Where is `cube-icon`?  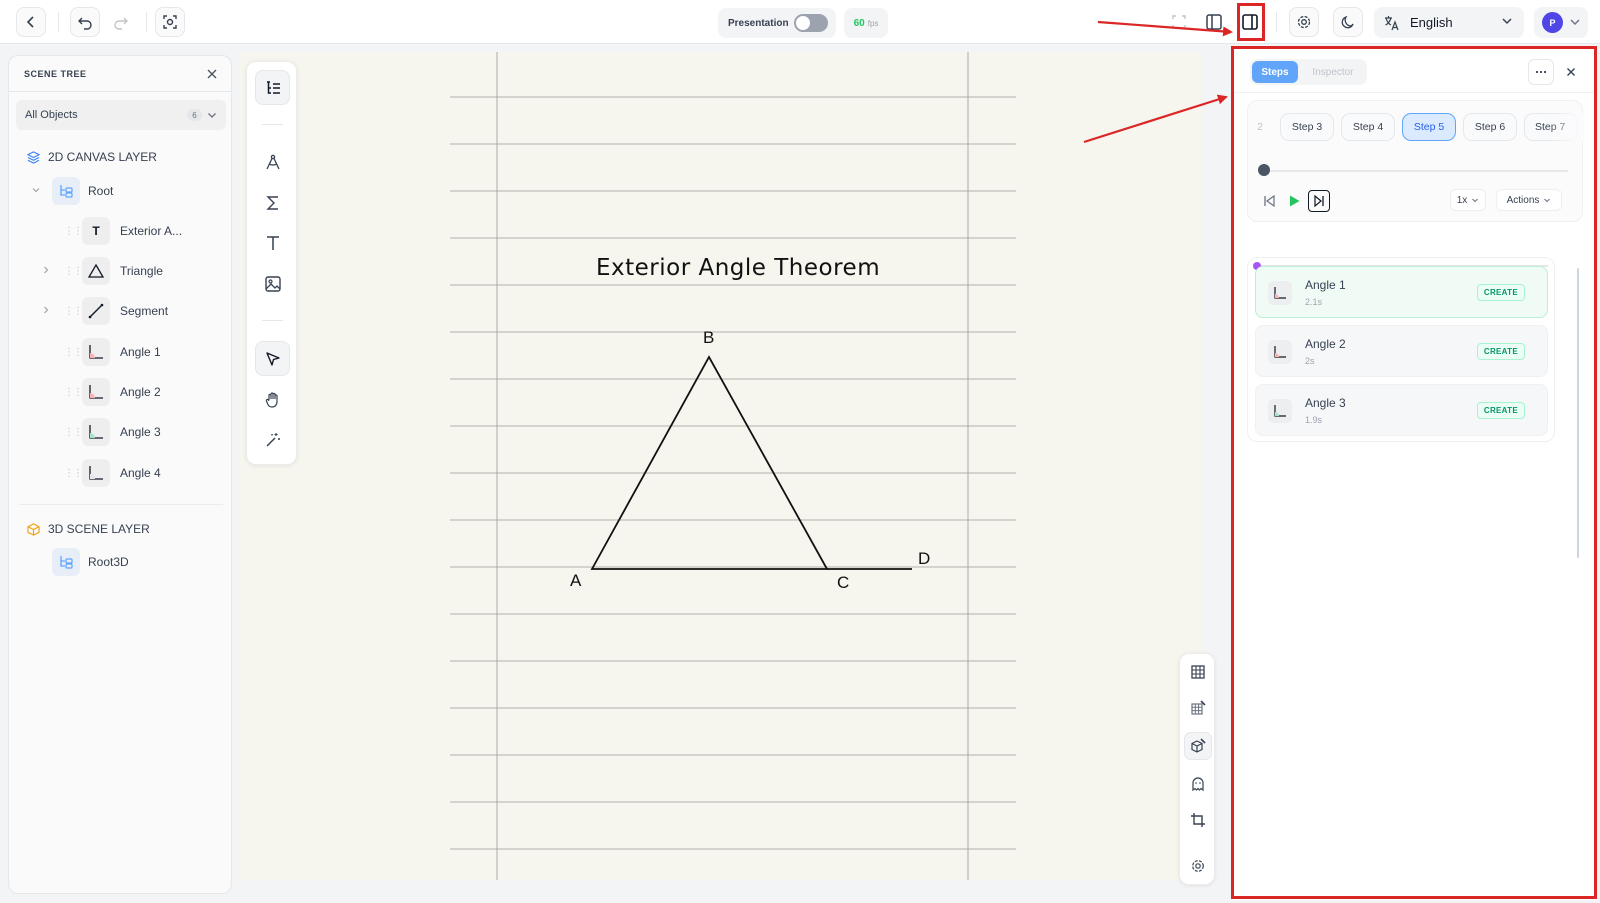
cube-icon is located at coordinates (33, 529).